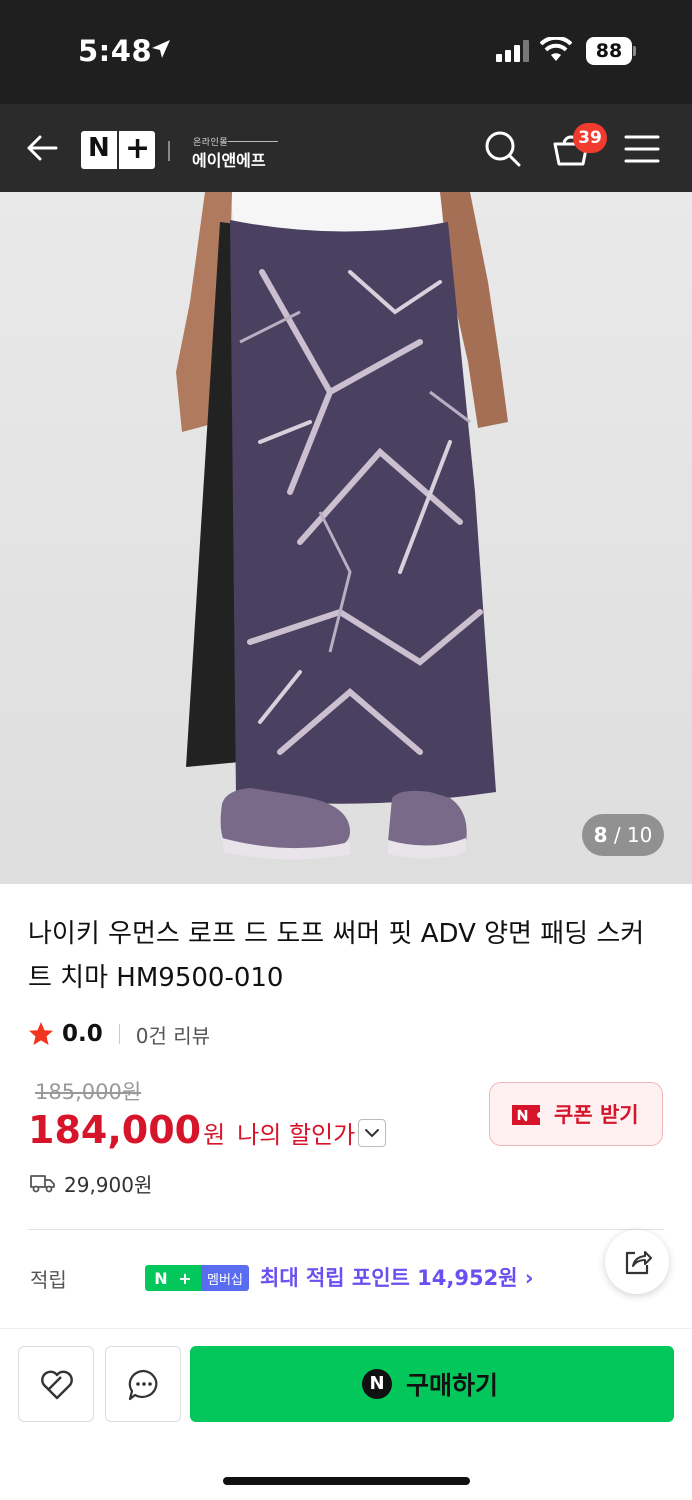  I want to click on location-arrow-icon, so click(161, 49).